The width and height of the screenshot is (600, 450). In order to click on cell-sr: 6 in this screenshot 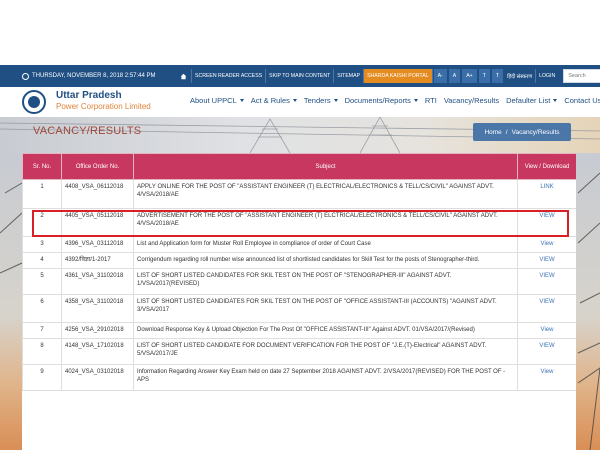, I will do `click(42, 308)`.